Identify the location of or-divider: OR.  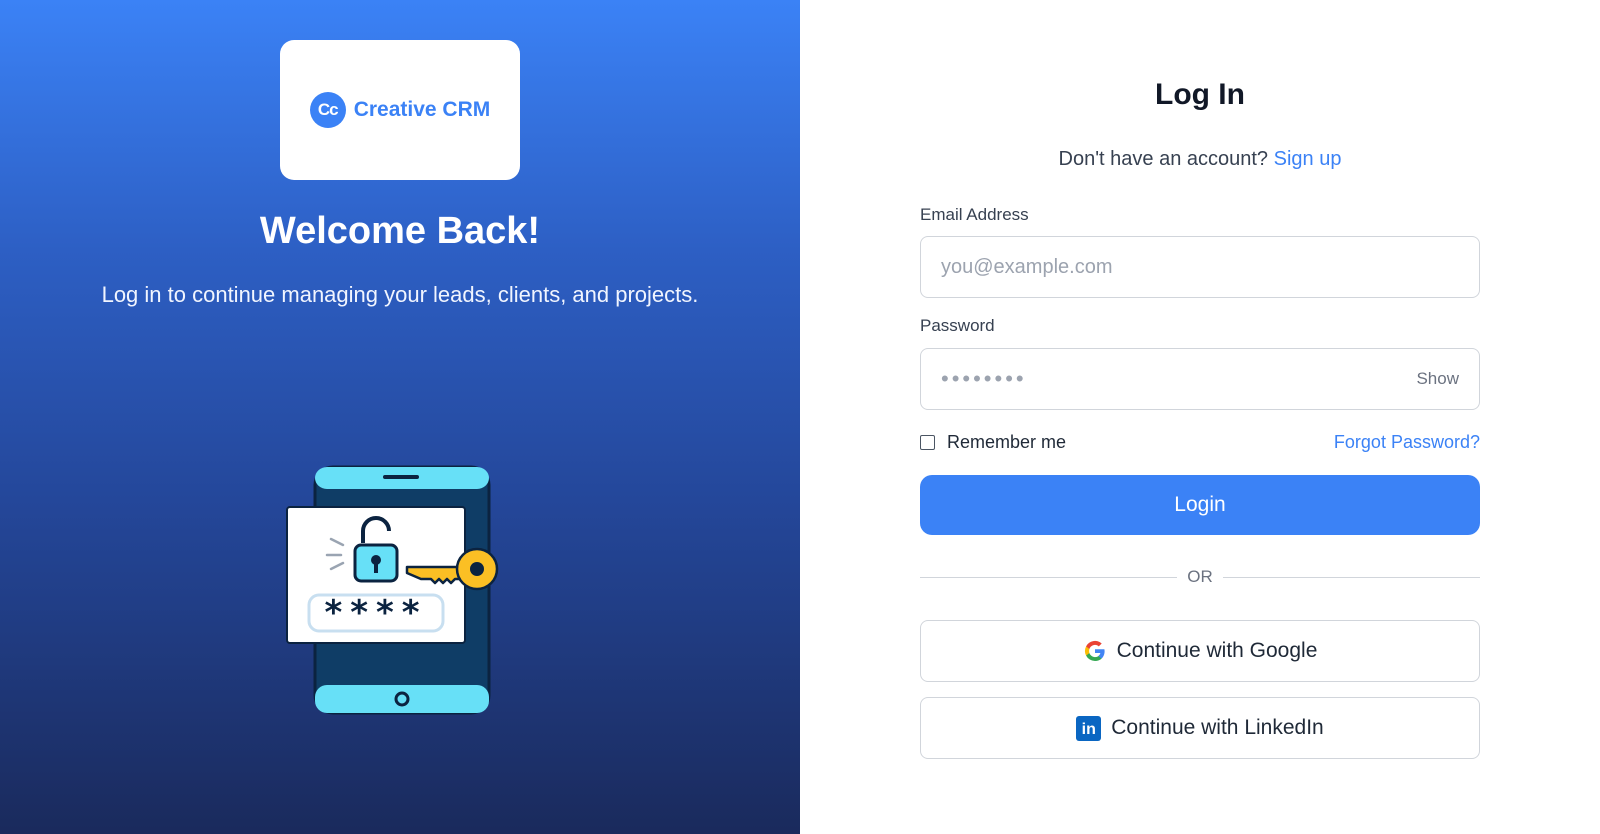
(1200, 577).